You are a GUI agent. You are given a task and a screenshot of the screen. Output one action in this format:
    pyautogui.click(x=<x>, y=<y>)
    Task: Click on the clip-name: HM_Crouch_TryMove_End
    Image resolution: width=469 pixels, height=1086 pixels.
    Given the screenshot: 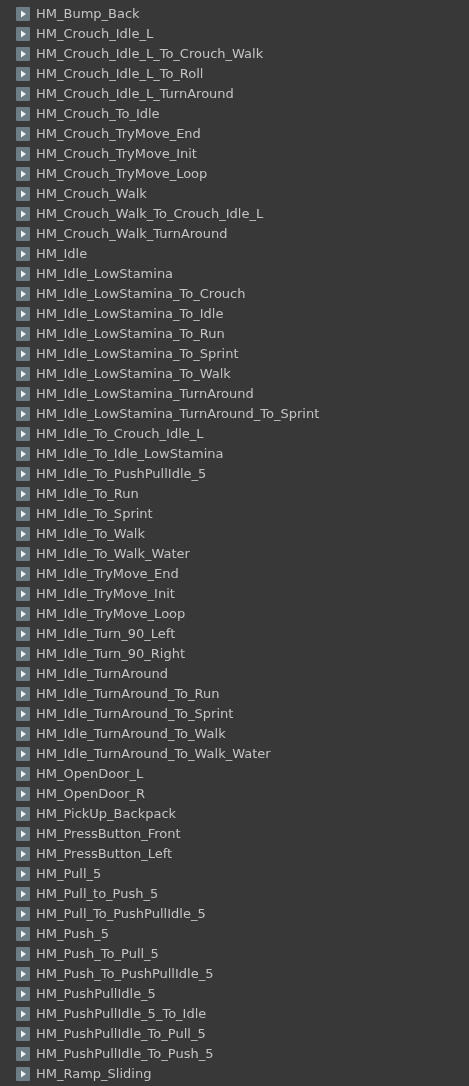 What is the action you would take?
    pyautogui.click(x=118, y=134)
    